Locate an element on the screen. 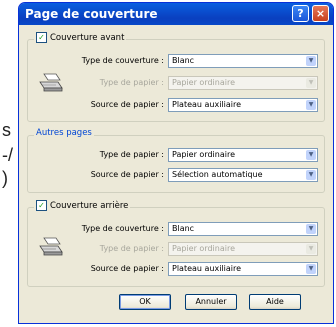 This screenshot has width=336, height=327. back-paper-source-select: Plateau auxiliaire ▼ is located at coordinates (243, 269).